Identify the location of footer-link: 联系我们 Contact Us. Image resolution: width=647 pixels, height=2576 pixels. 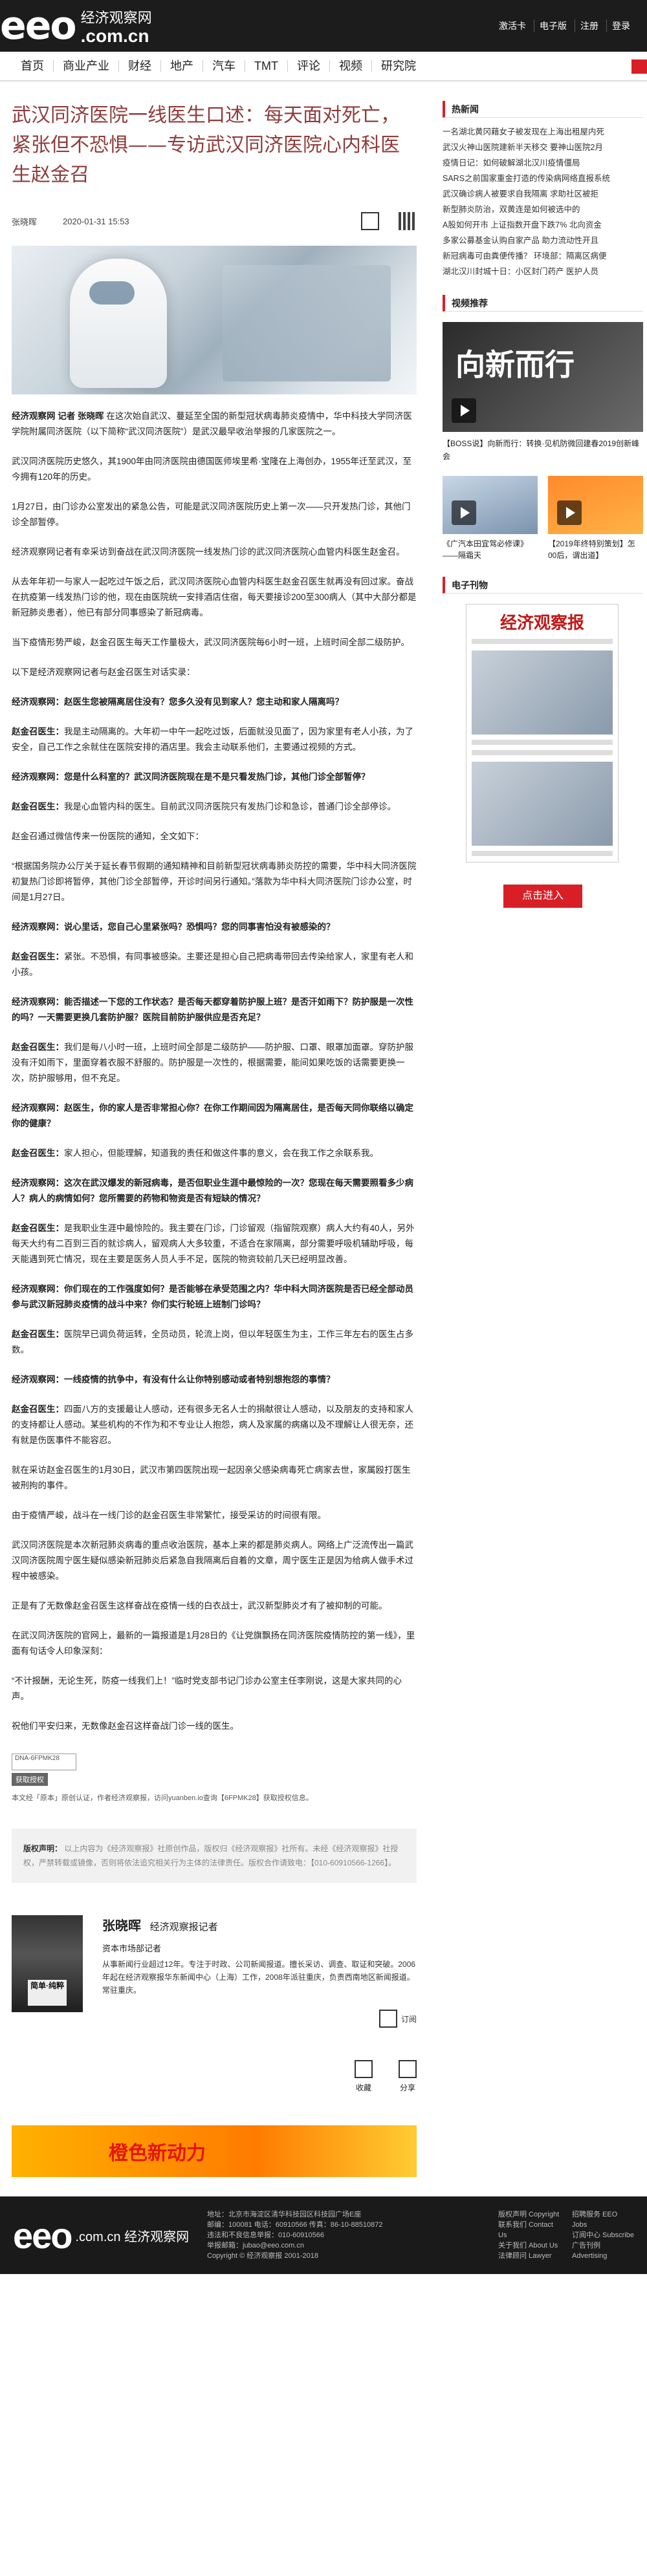
(529, 2230).